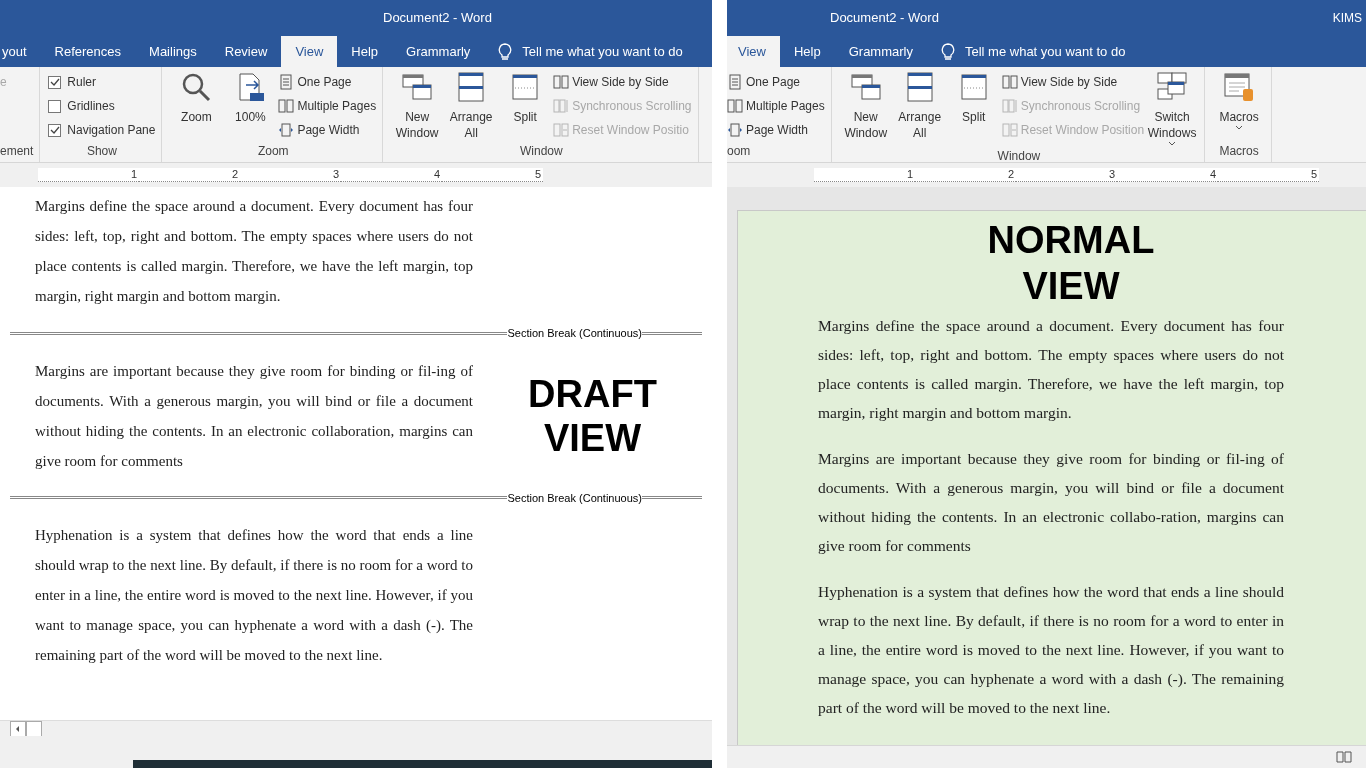 The image size is (1366, 768). Describe the element at coordinates (1071, 263) in the screenshot. I see `view-label: NORMAL VIEW` at that location.